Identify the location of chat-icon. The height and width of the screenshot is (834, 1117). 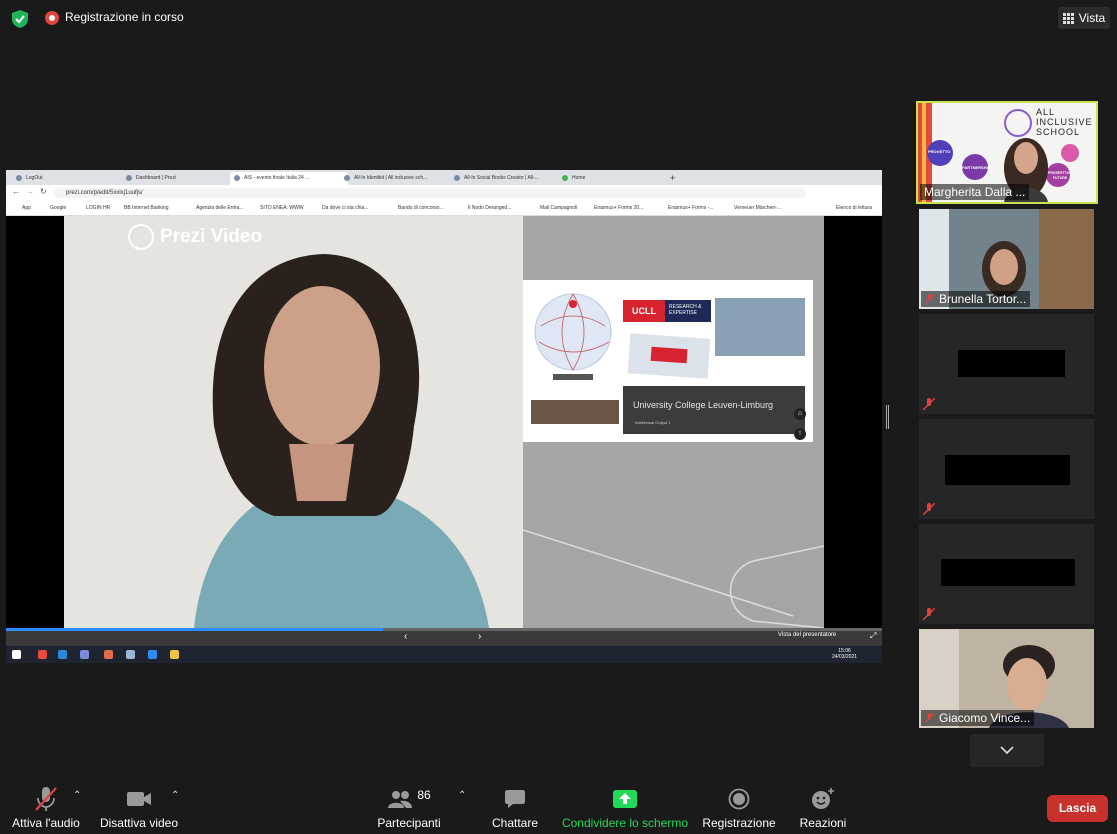
(515, 799).